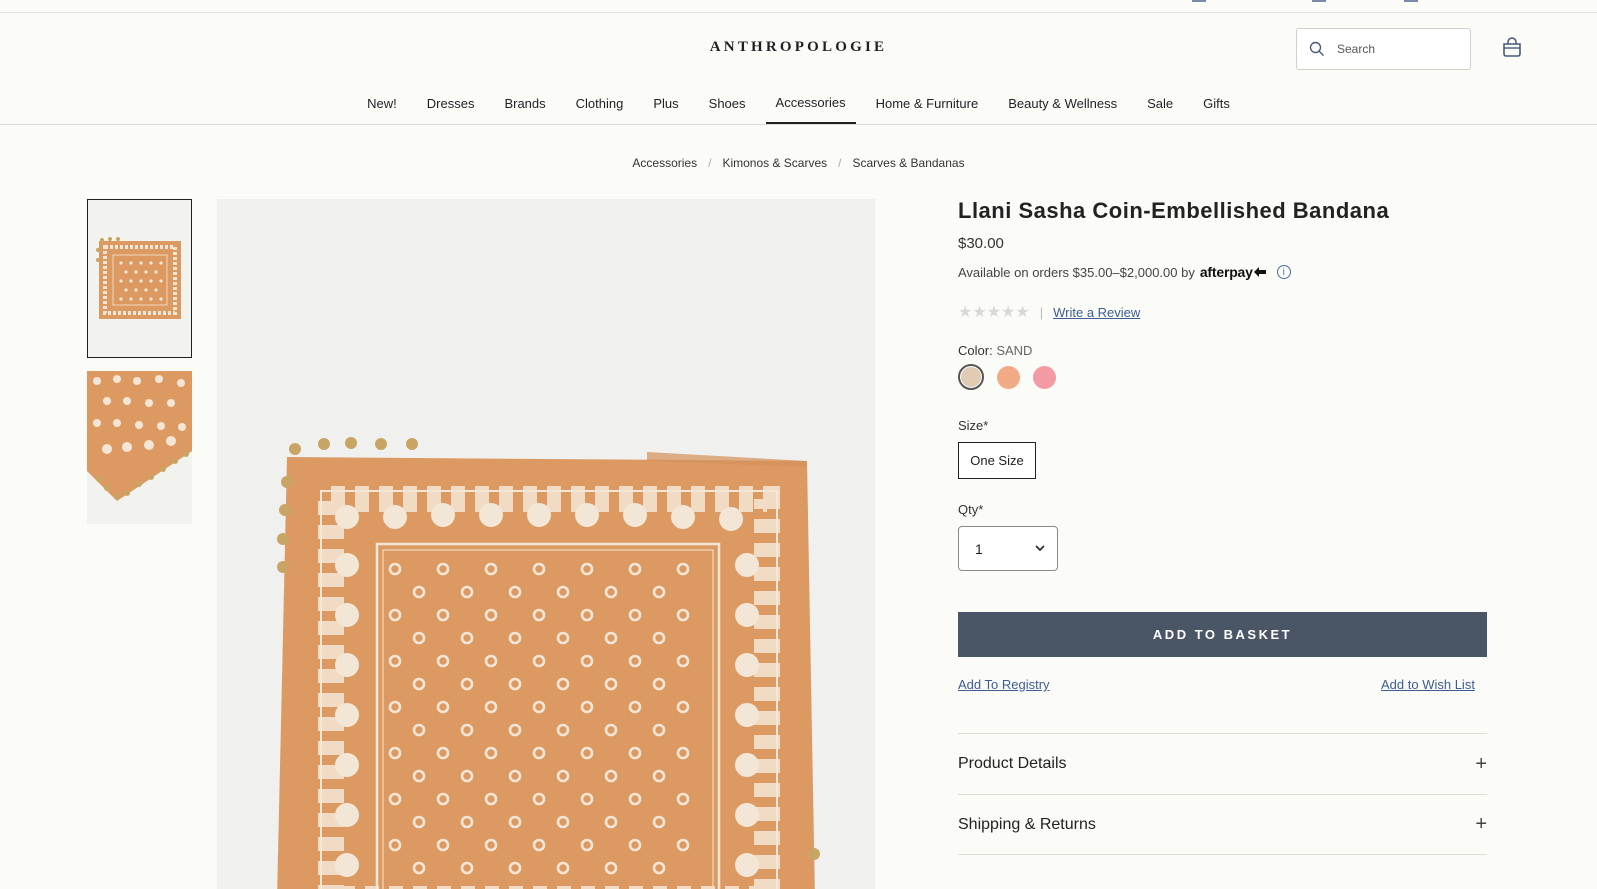  Describe the element at coordinates (1160, 103) in the screenshot. I see `nav-item-sale: Sale` at that location.